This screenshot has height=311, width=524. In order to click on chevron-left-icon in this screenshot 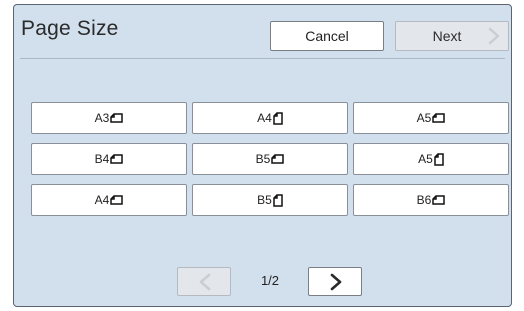, I will do `click(205, 282)`.